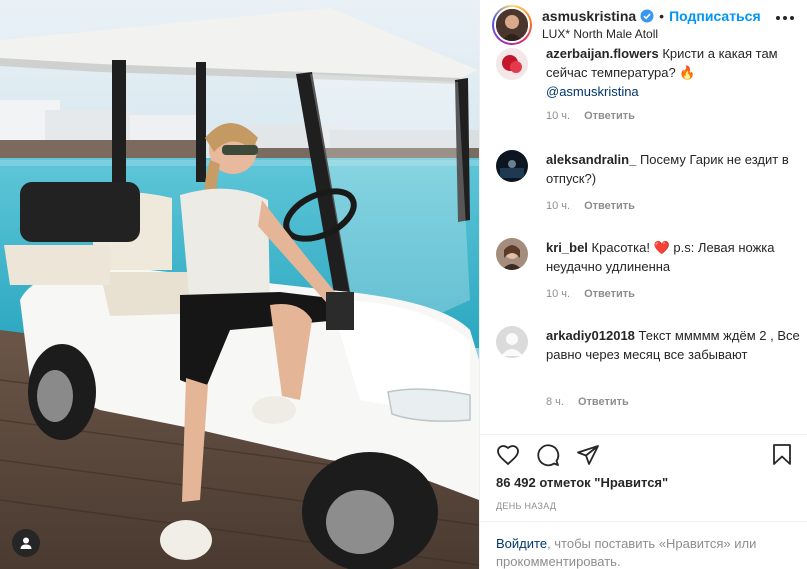 The image size is (807, 569). What do you see at coordinates (508, 455) in the screenshot?
I see `heart-icon` at bounding box center [508, 455].